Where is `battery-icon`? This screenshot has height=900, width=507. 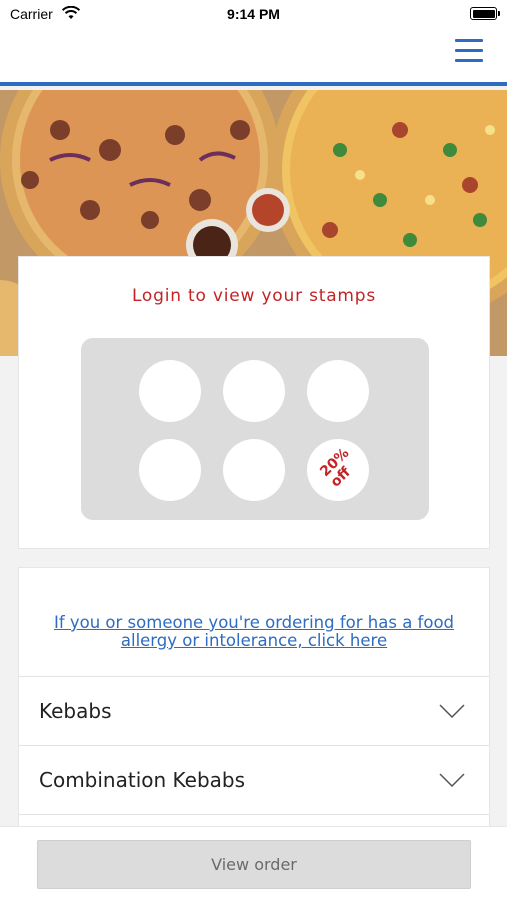 battery-icon is located at coordinates (485, 13).